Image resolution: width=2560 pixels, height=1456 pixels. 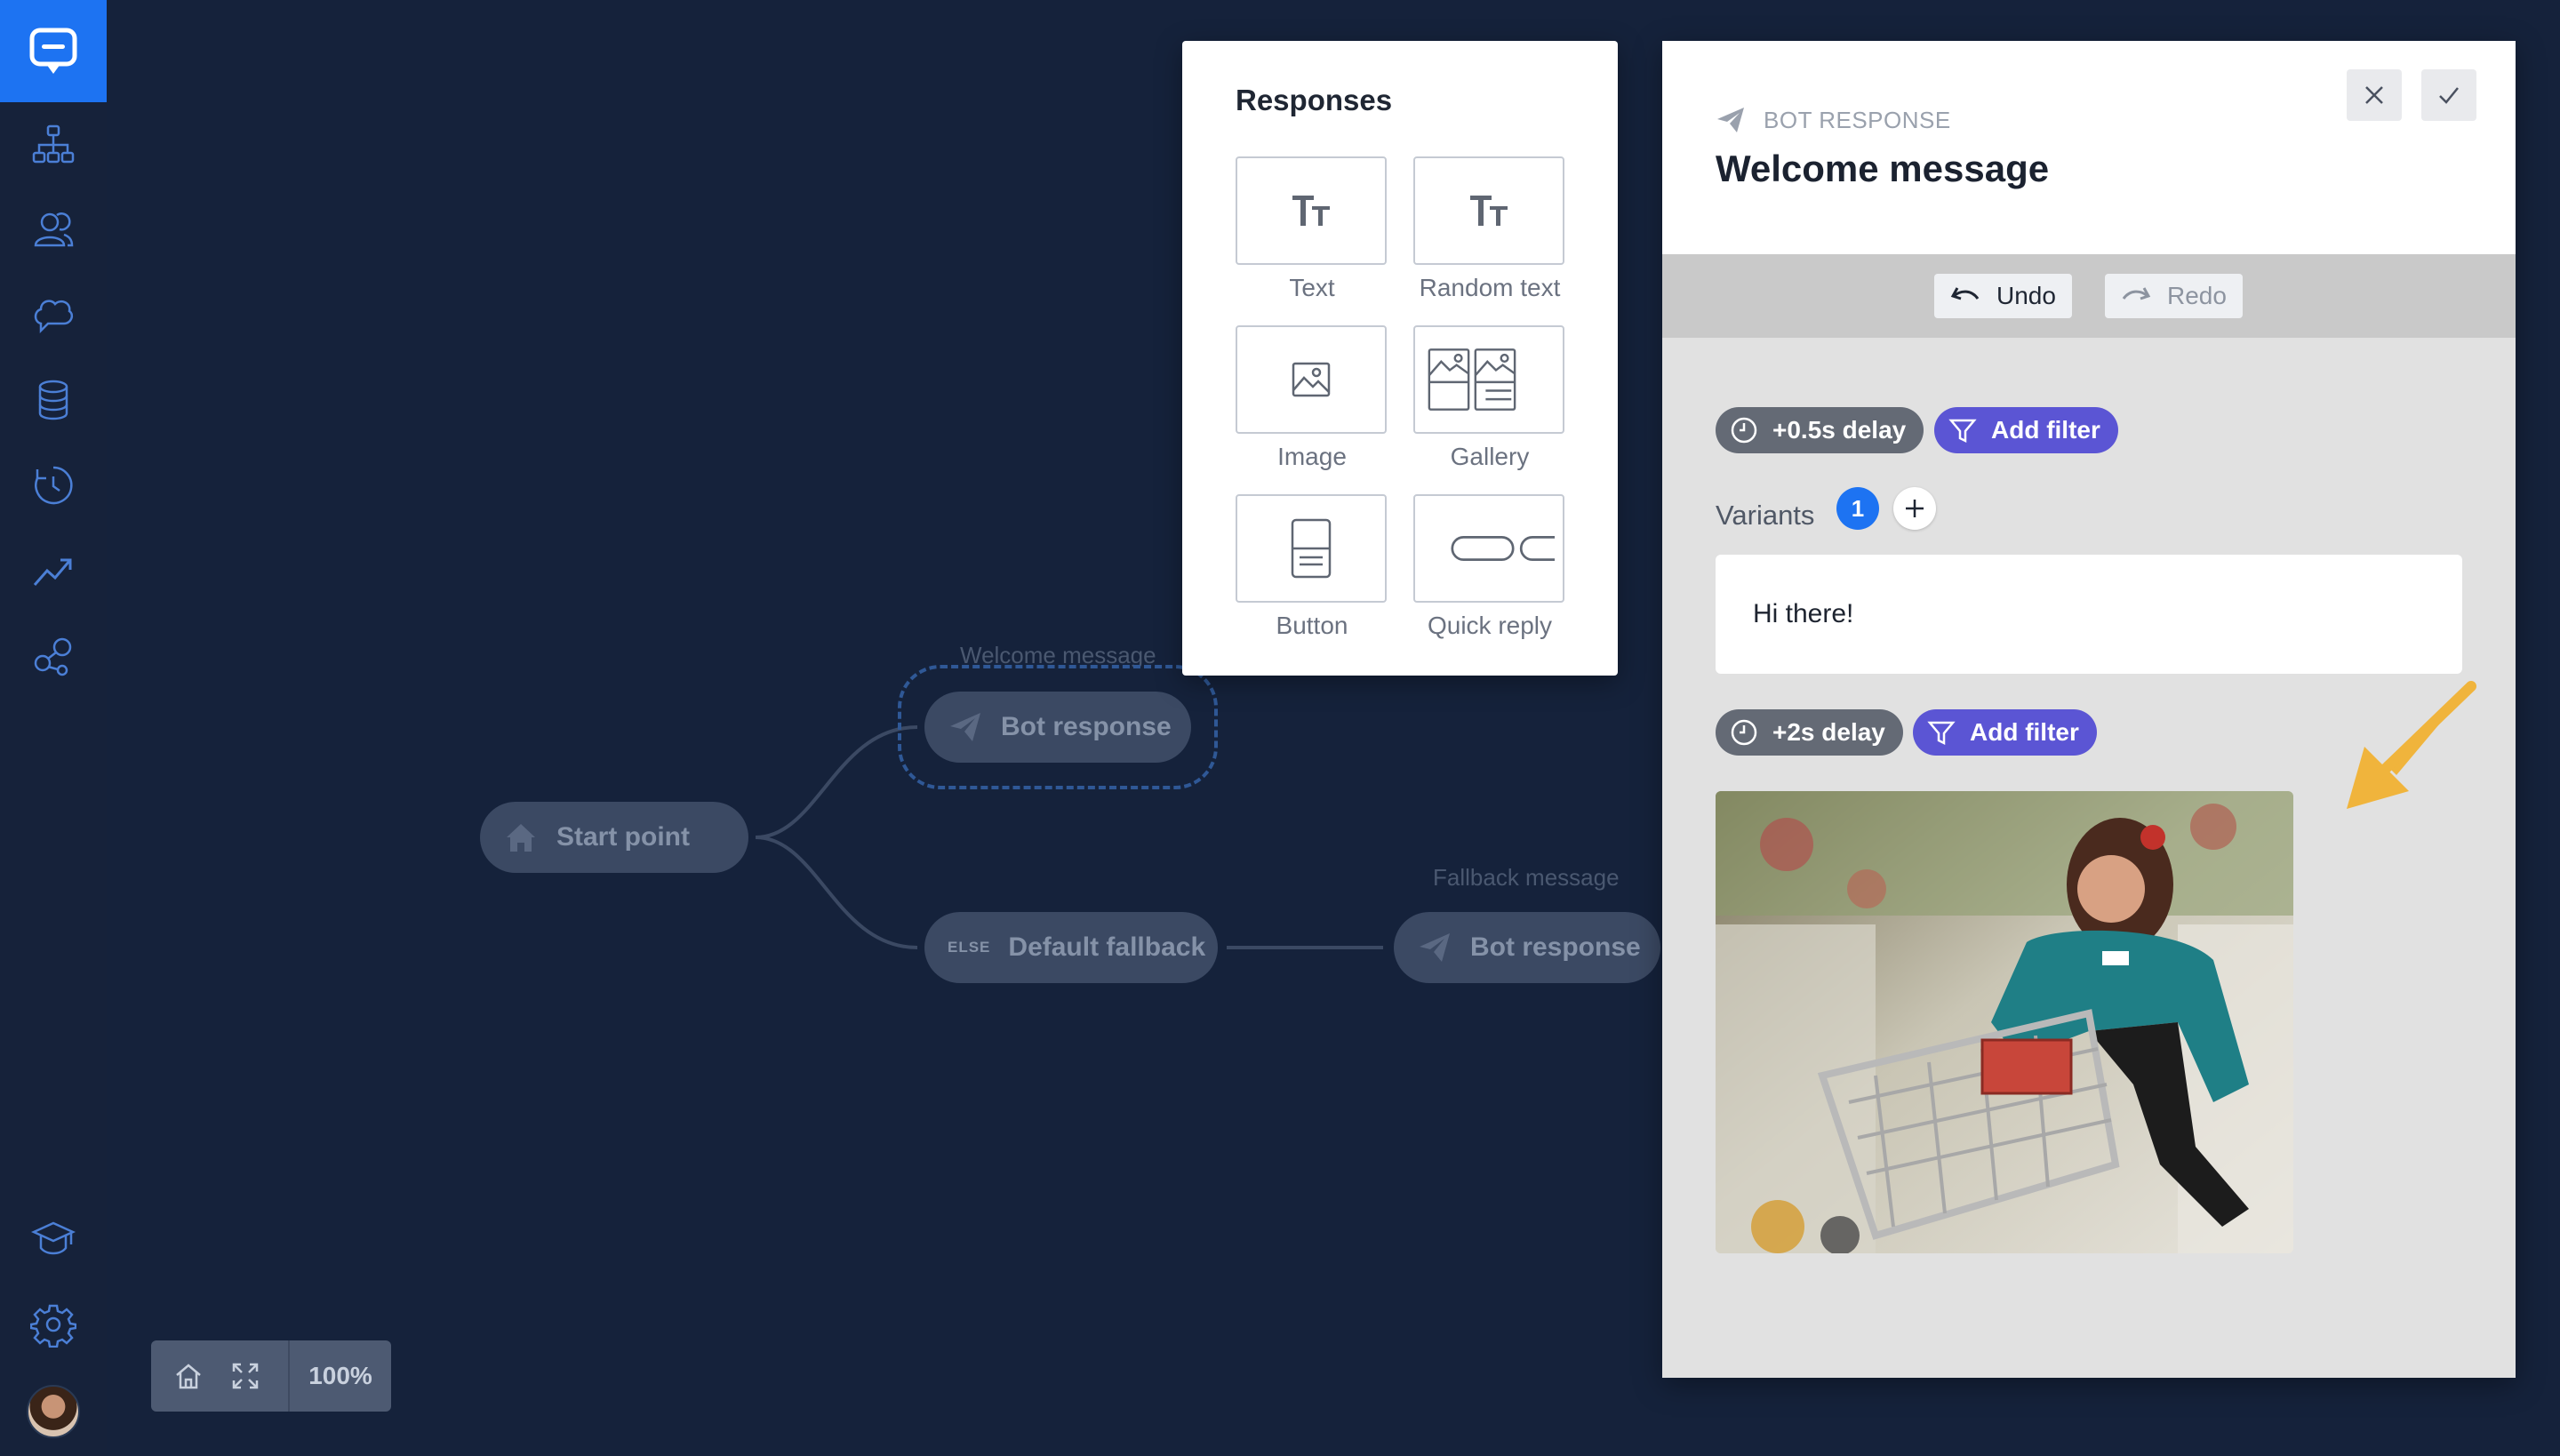 I want to click on response-tile-text: Text, so click(x=1312, y=229).